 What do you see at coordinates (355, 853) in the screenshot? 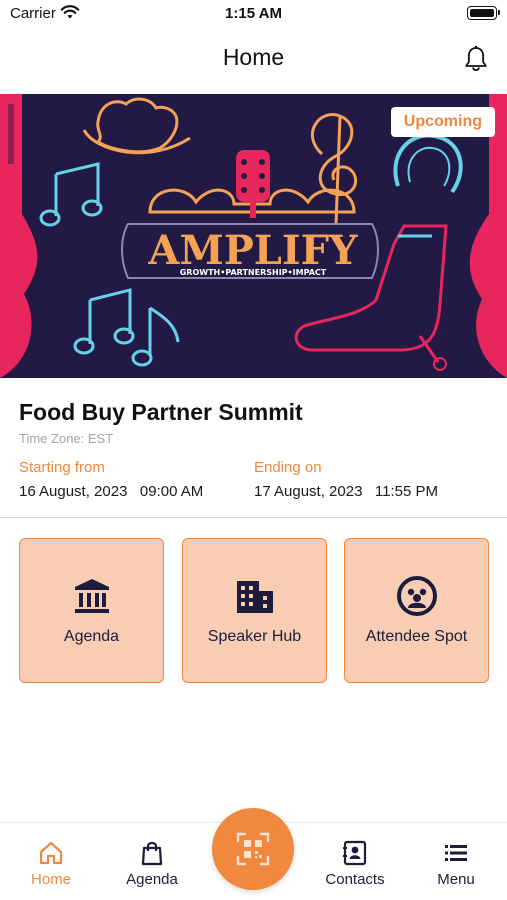
I see `contact-card-icon` at bounding box center [355, 853].